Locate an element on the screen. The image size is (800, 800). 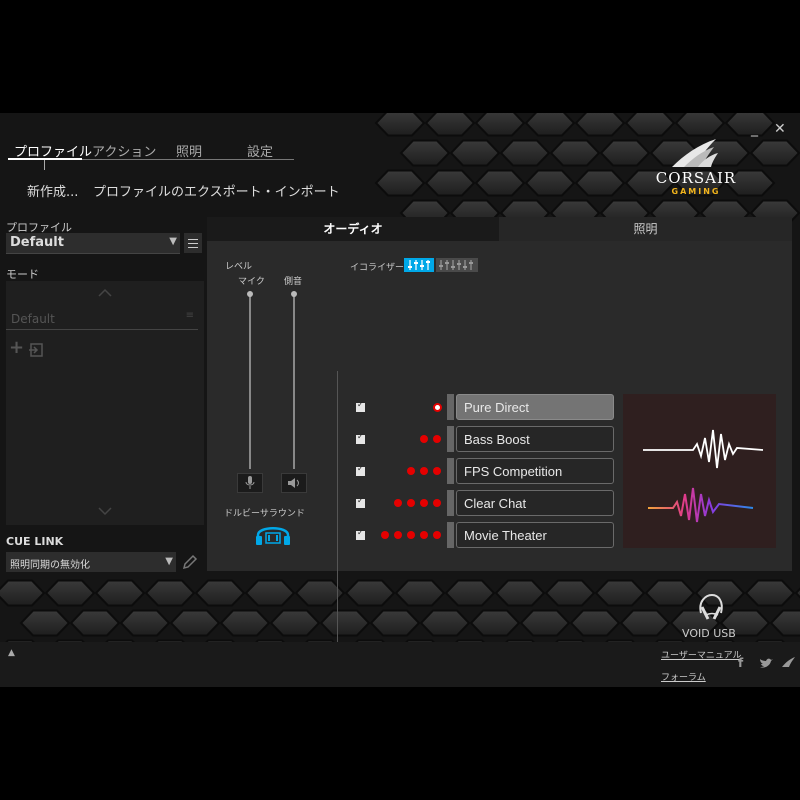
mic-label: マイク is located at coordinates (251, 282).